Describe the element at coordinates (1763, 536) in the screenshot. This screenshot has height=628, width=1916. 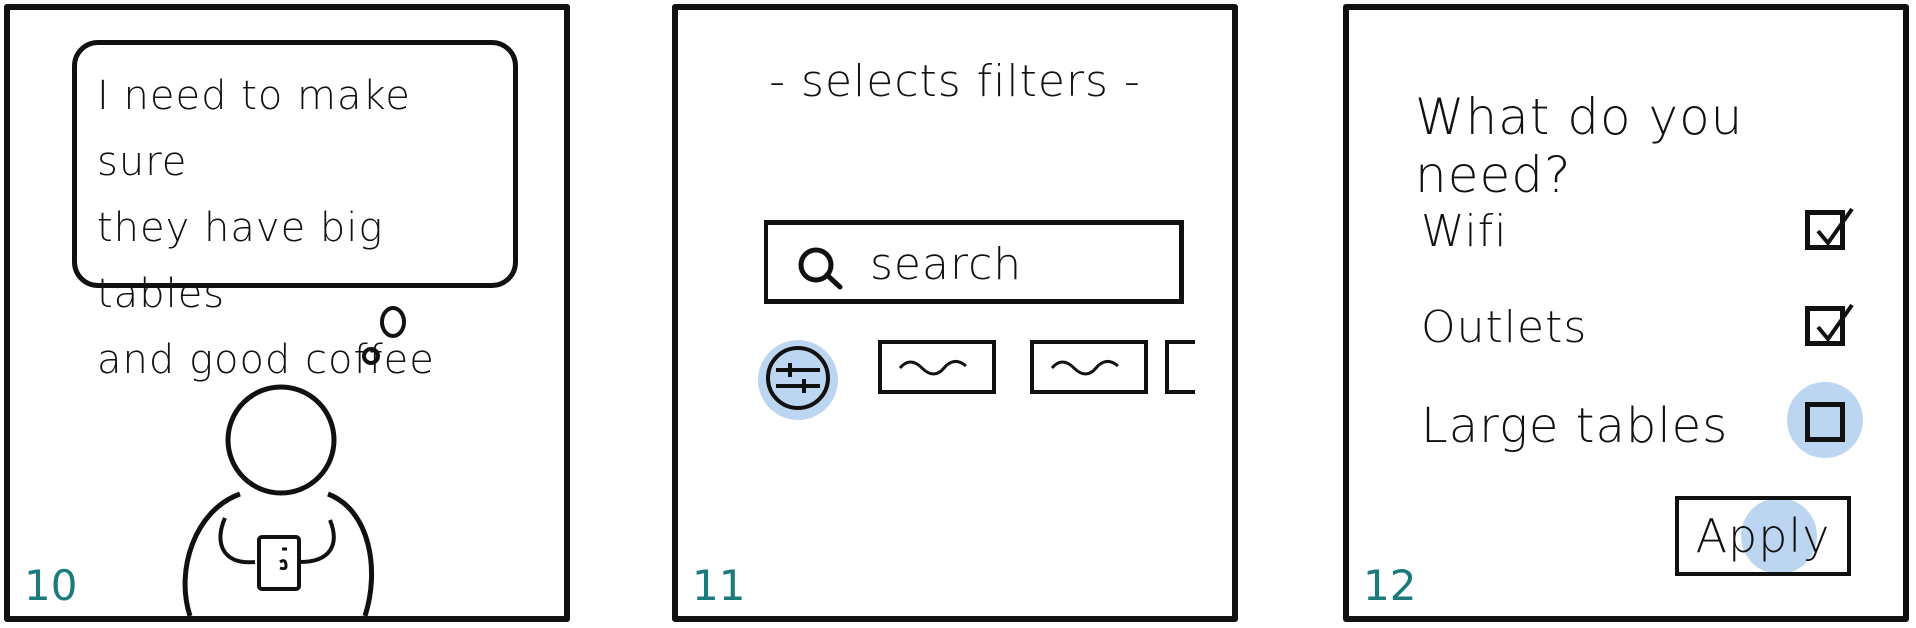
I see `apply-button: Apply` at that location.